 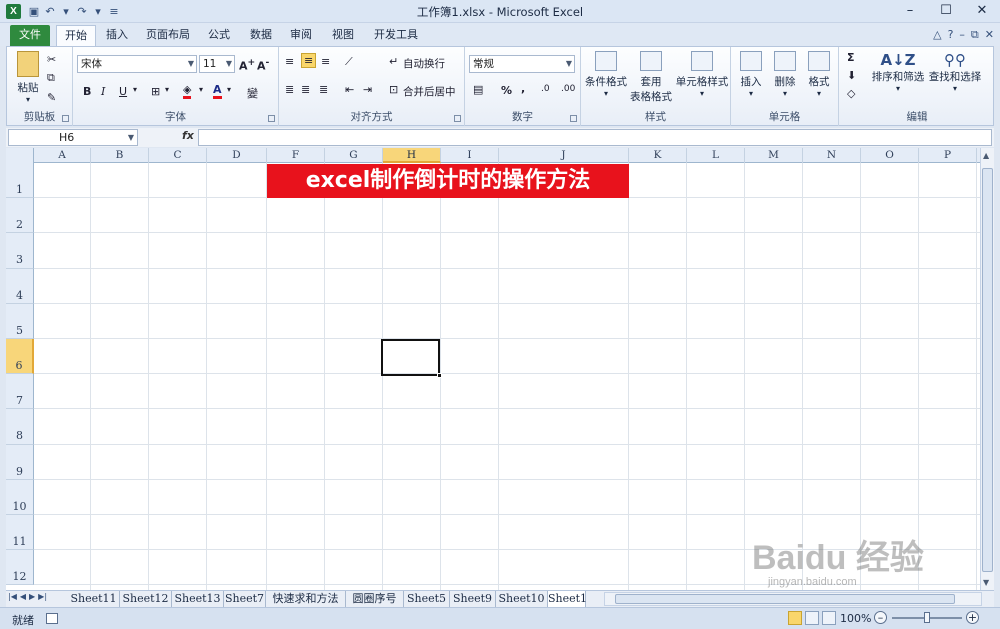 What do you see at coordinates (20, 497) in the screenshot?
I see `row-header-10: 10` at bounding box center [20, 497].